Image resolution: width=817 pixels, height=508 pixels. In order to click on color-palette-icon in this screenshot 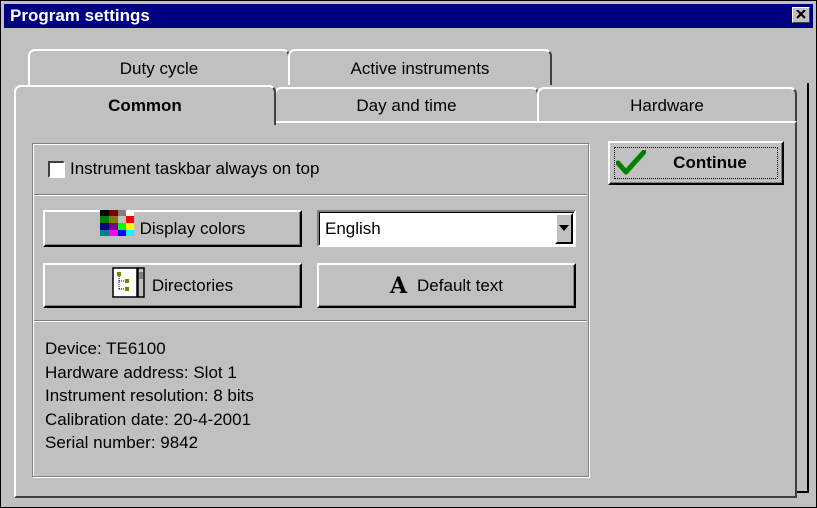, I will do `click(116, 228)`.